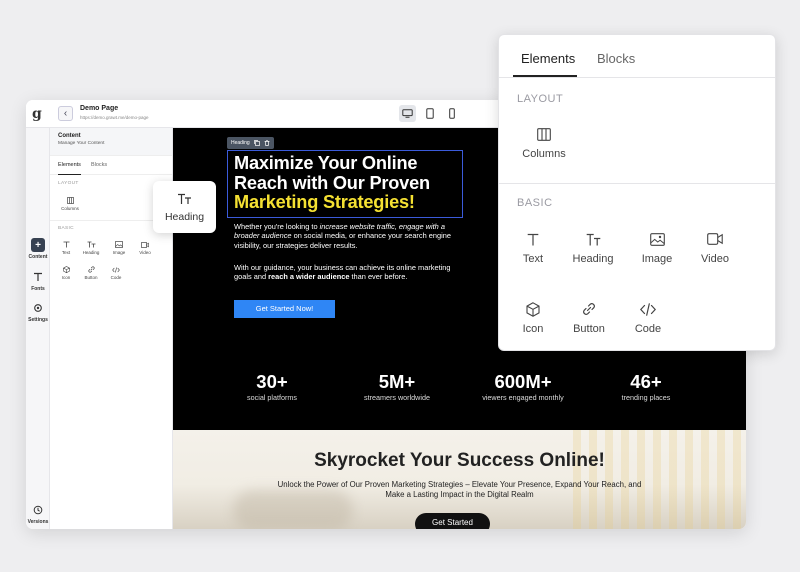 The width and height of the screenshot is (800, 572). I want to click on stat-label: social platforms, so click(272, 397).